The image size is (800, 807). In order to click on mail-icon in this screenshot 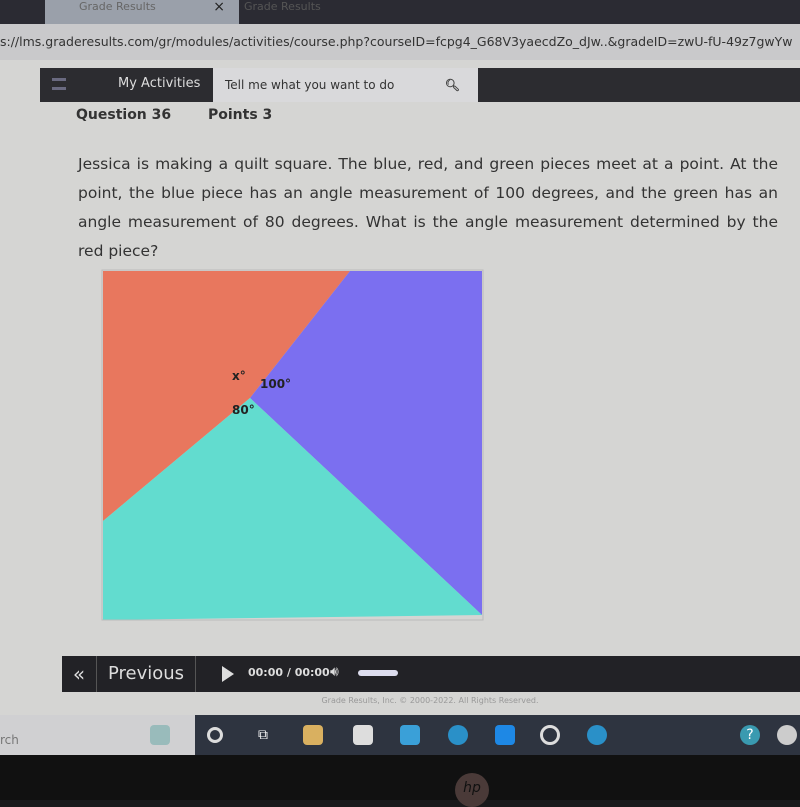, I will do `click(410, 735)`.